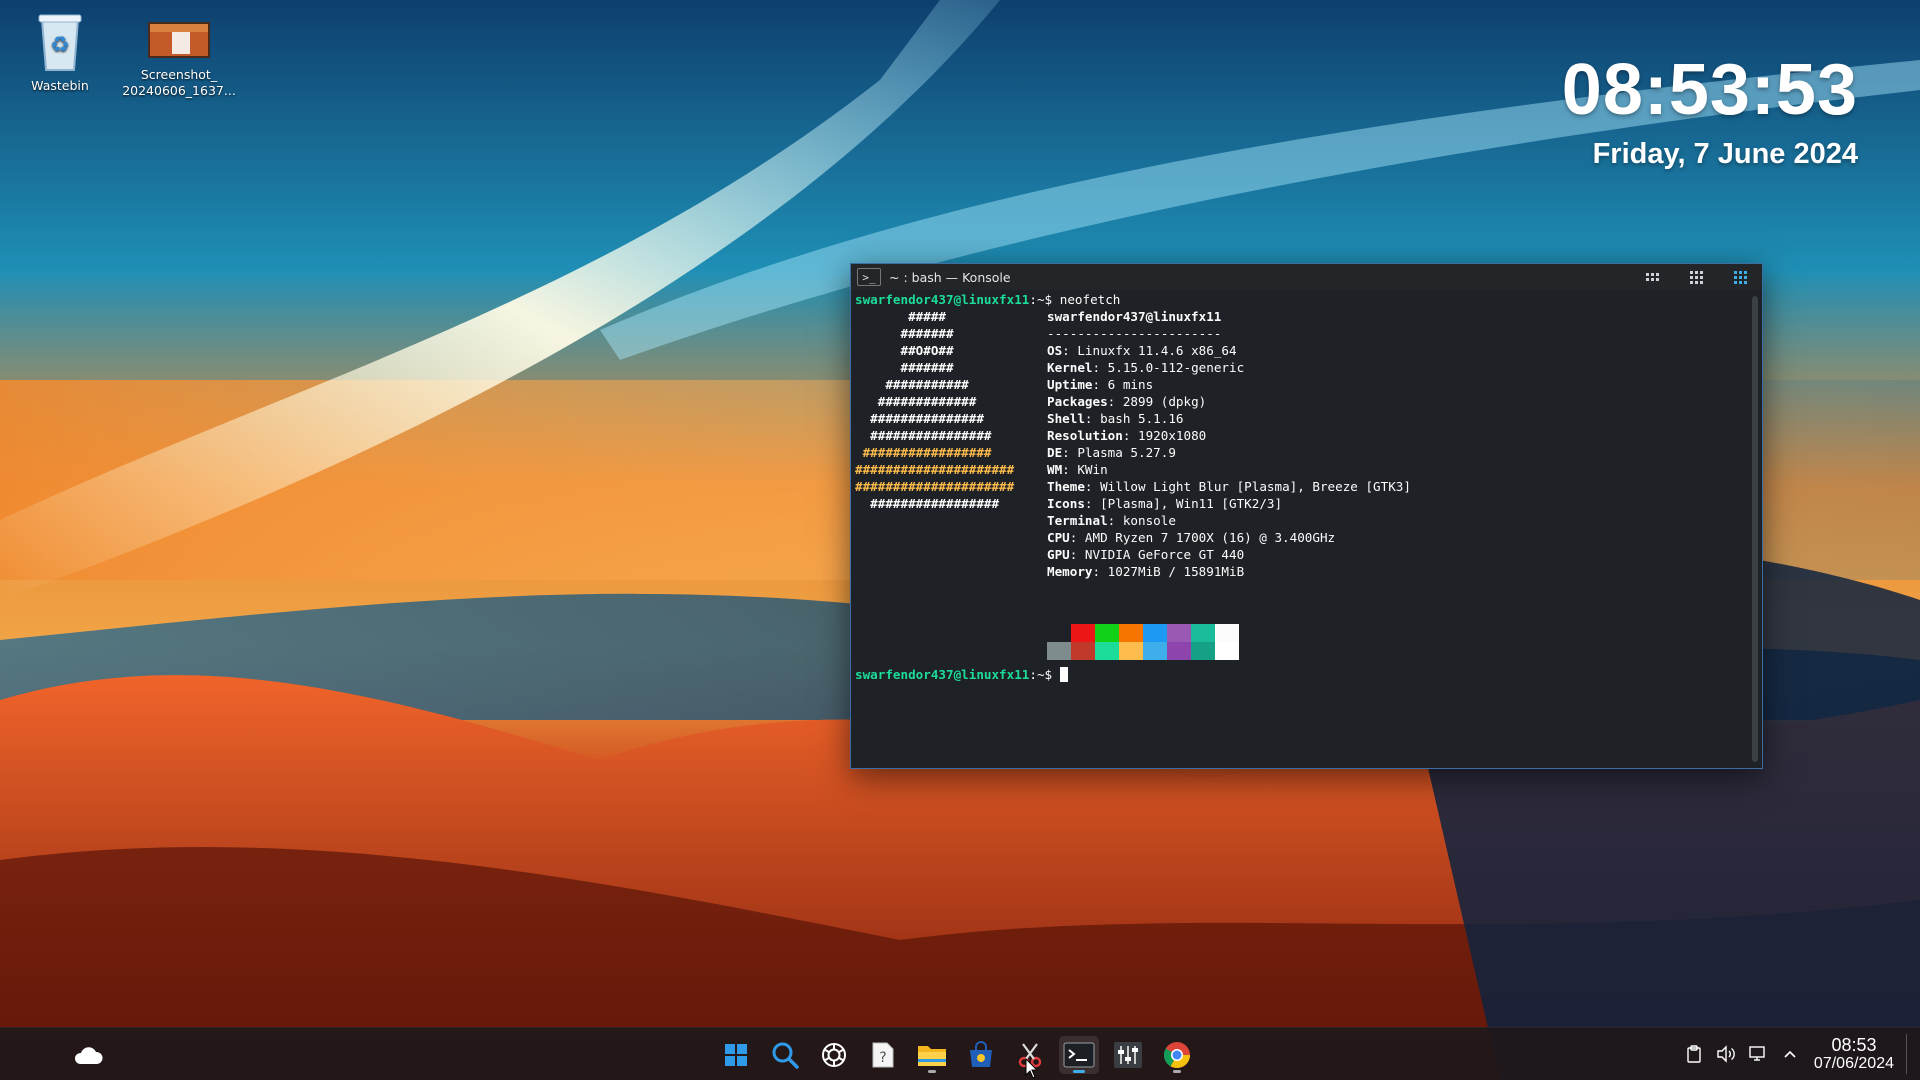 The height and width of the screenshot is (1080, 1920). I want to click on prompt-line: swarfendor437@linuxfx11:~$, so click(961, 674).